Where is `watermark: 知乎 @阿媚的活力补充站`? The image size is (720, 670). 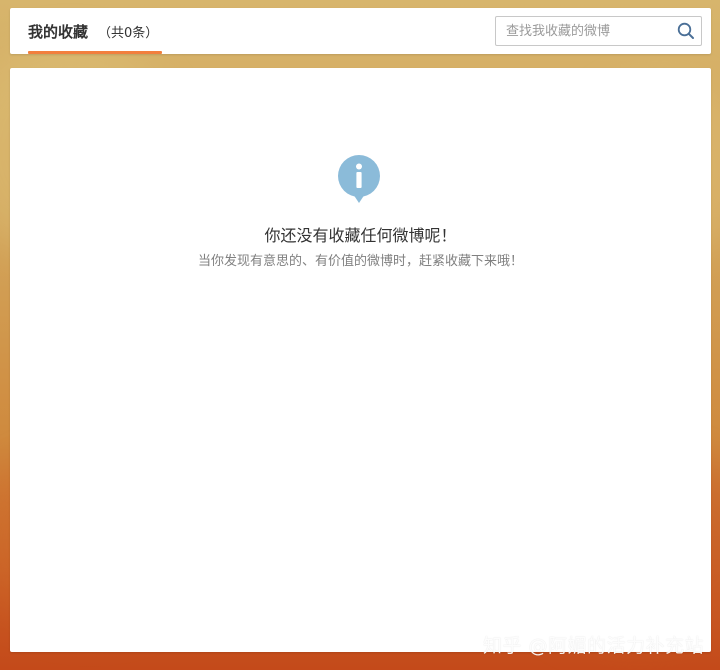 watermark: 知乎 @阿媚的活力补充站 is located at coordinates (593, 646).